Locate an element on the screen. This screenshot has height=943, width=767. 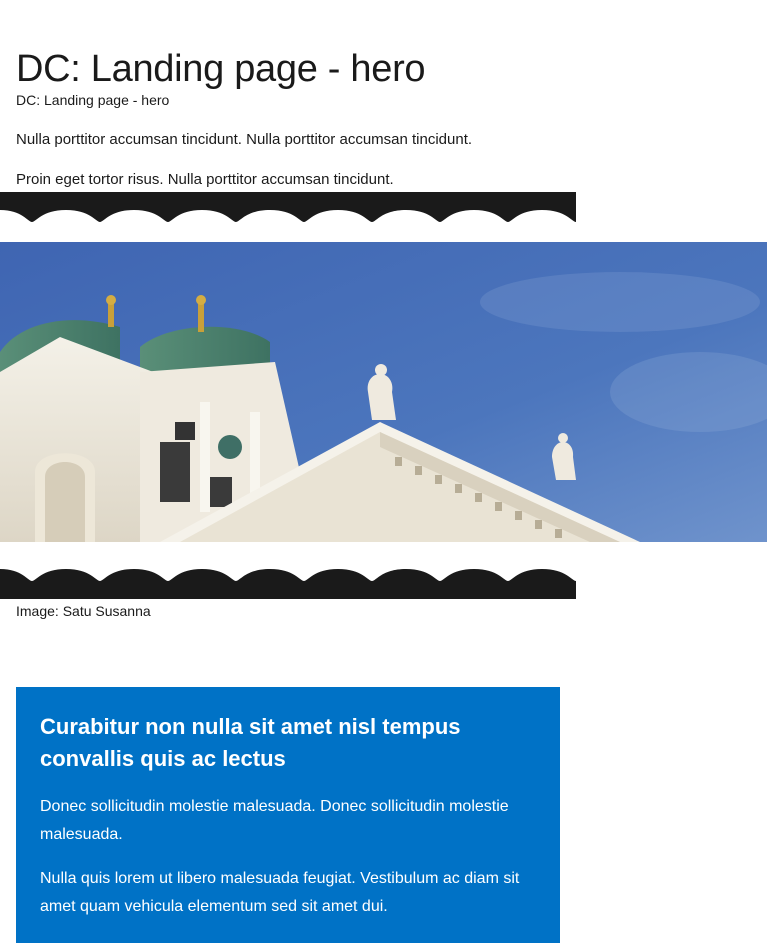
image-caption: Image: Satu Susanna is located at coordinates (83, 611).